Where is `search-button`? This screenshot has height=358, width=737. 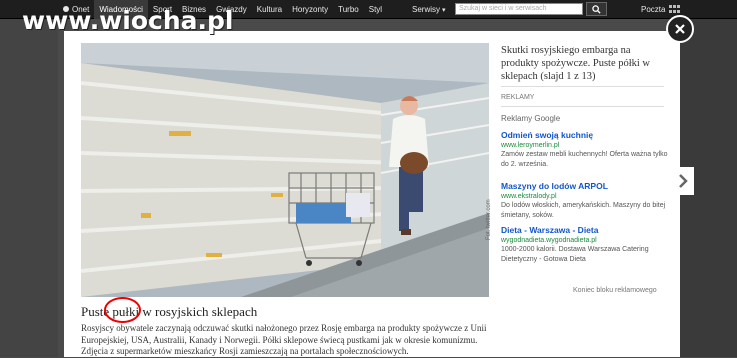 search-button is located at coordinates (596, 9).